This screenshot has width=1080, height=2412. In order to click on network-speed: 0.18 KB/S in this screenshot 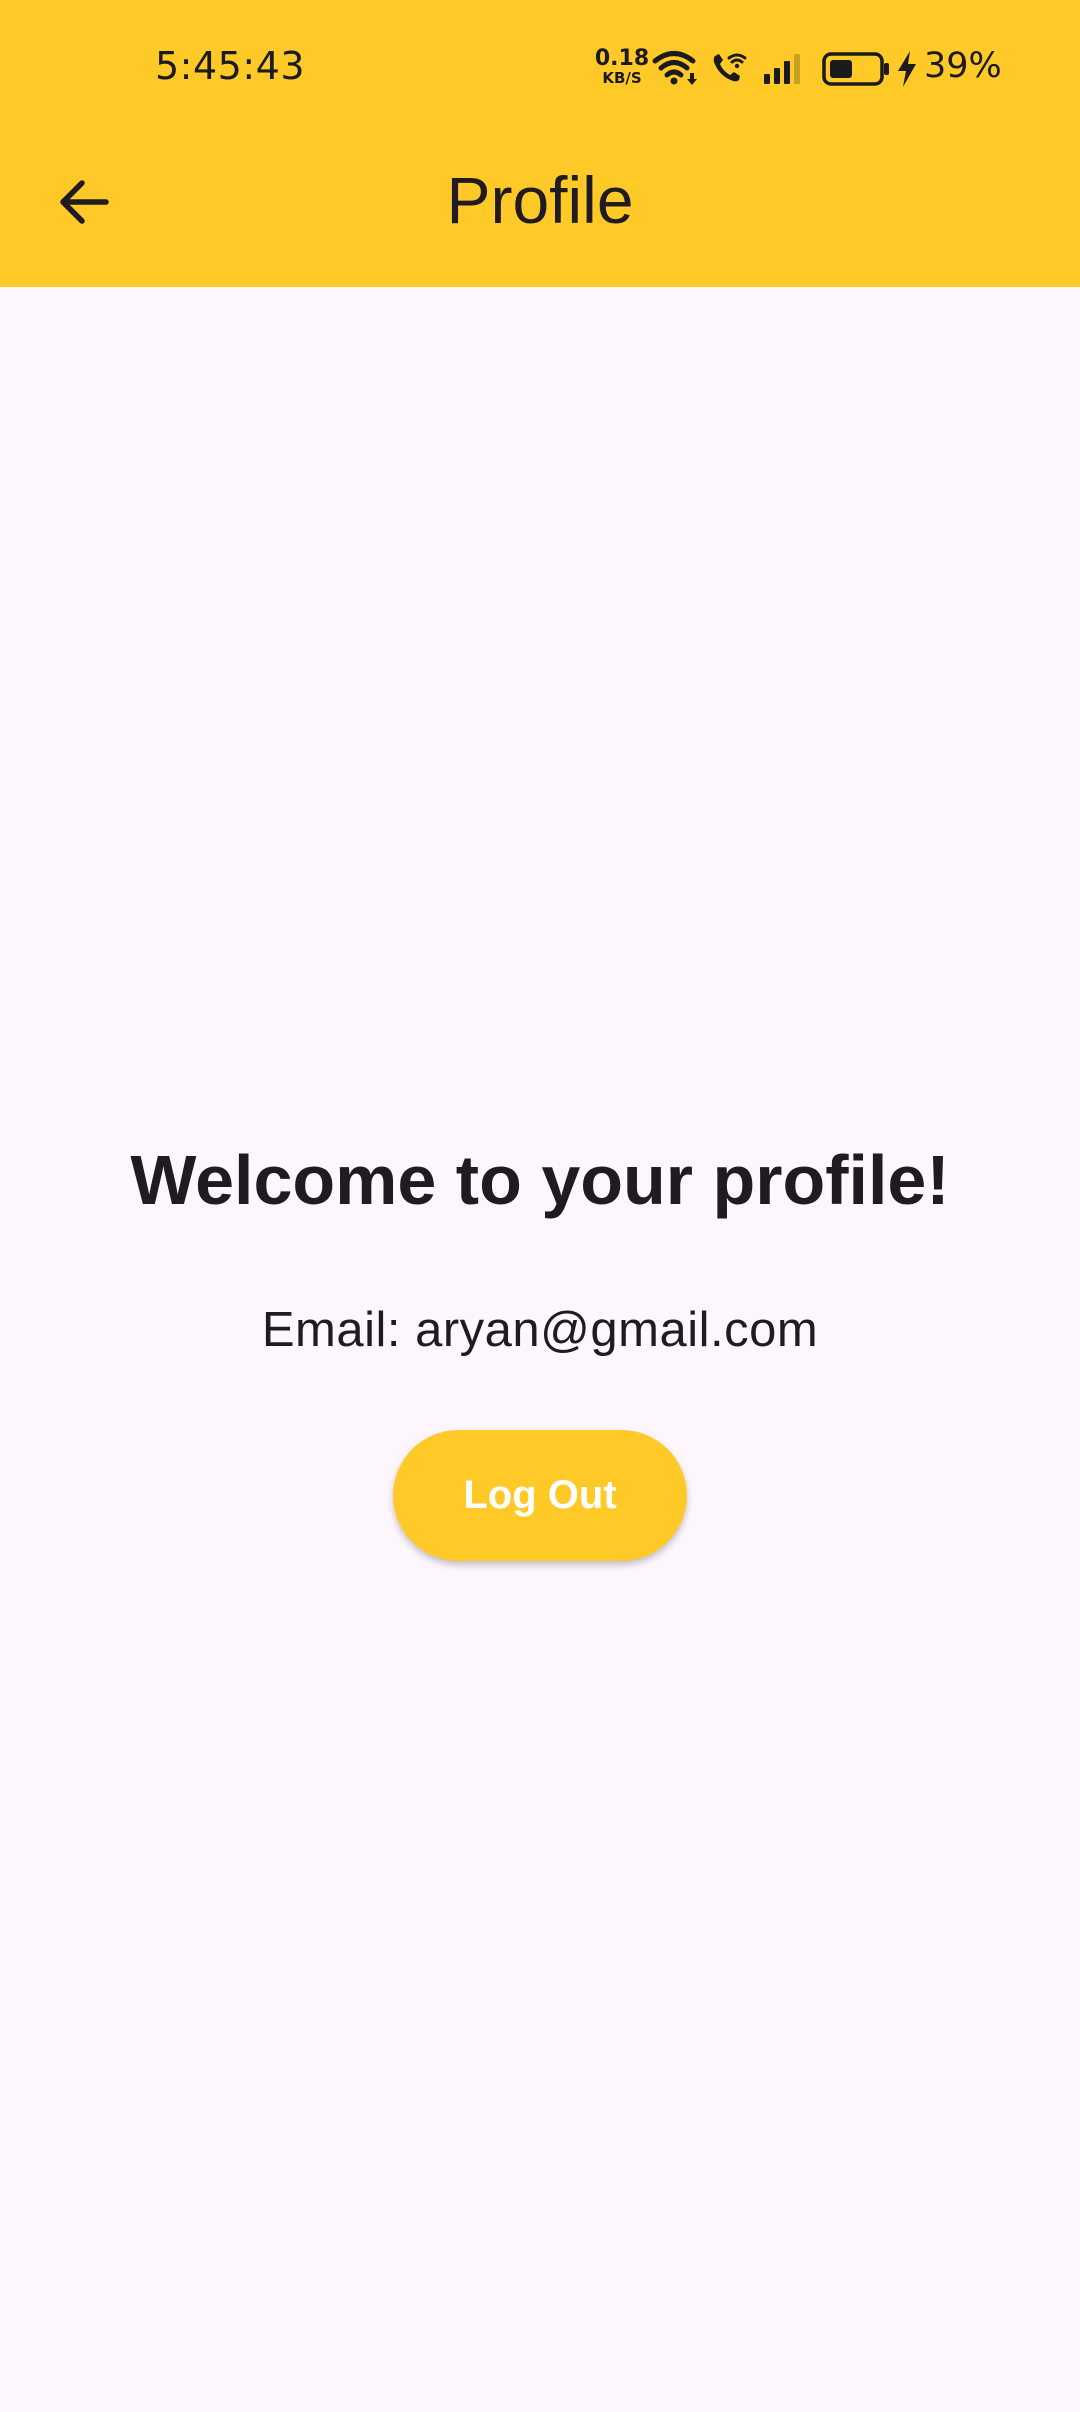, I will do `click(622, 67)`.